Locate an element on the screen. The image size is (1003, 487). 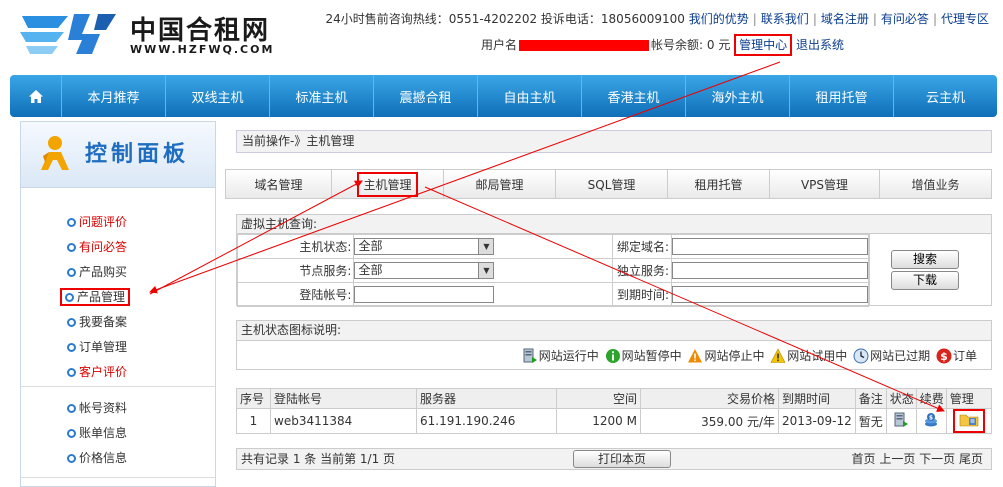
sidebar-item-product-mgmt: 产品管理 is located at coordinates (95, 297).